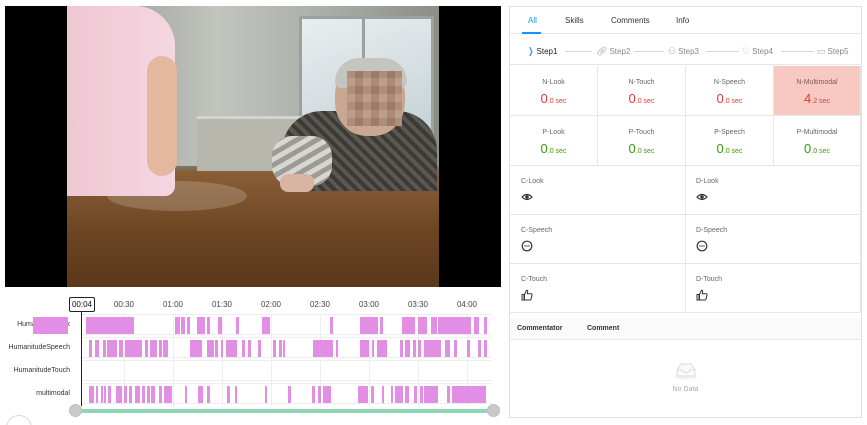 The width and height of the screenshot is (867, 425). I want to click on seek-slider-start-handle, so click(75, 410).